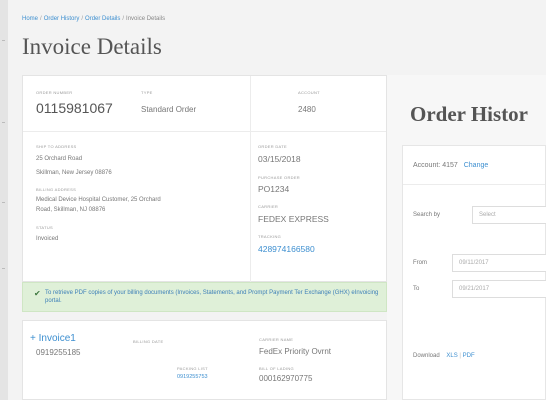 This screenshot has height=400, width=546. What do you see at coordinates (30, 19) in the screenshot?
I see `breadcrumb-home: Home` at bounding box center [30, 19].